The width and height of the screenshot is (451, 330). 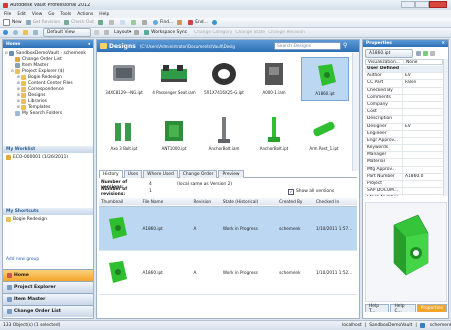 What do you see at coordinates (443, 43) in the screenshot?
I see `close-icon: ×` at bounding box center [443, 43].